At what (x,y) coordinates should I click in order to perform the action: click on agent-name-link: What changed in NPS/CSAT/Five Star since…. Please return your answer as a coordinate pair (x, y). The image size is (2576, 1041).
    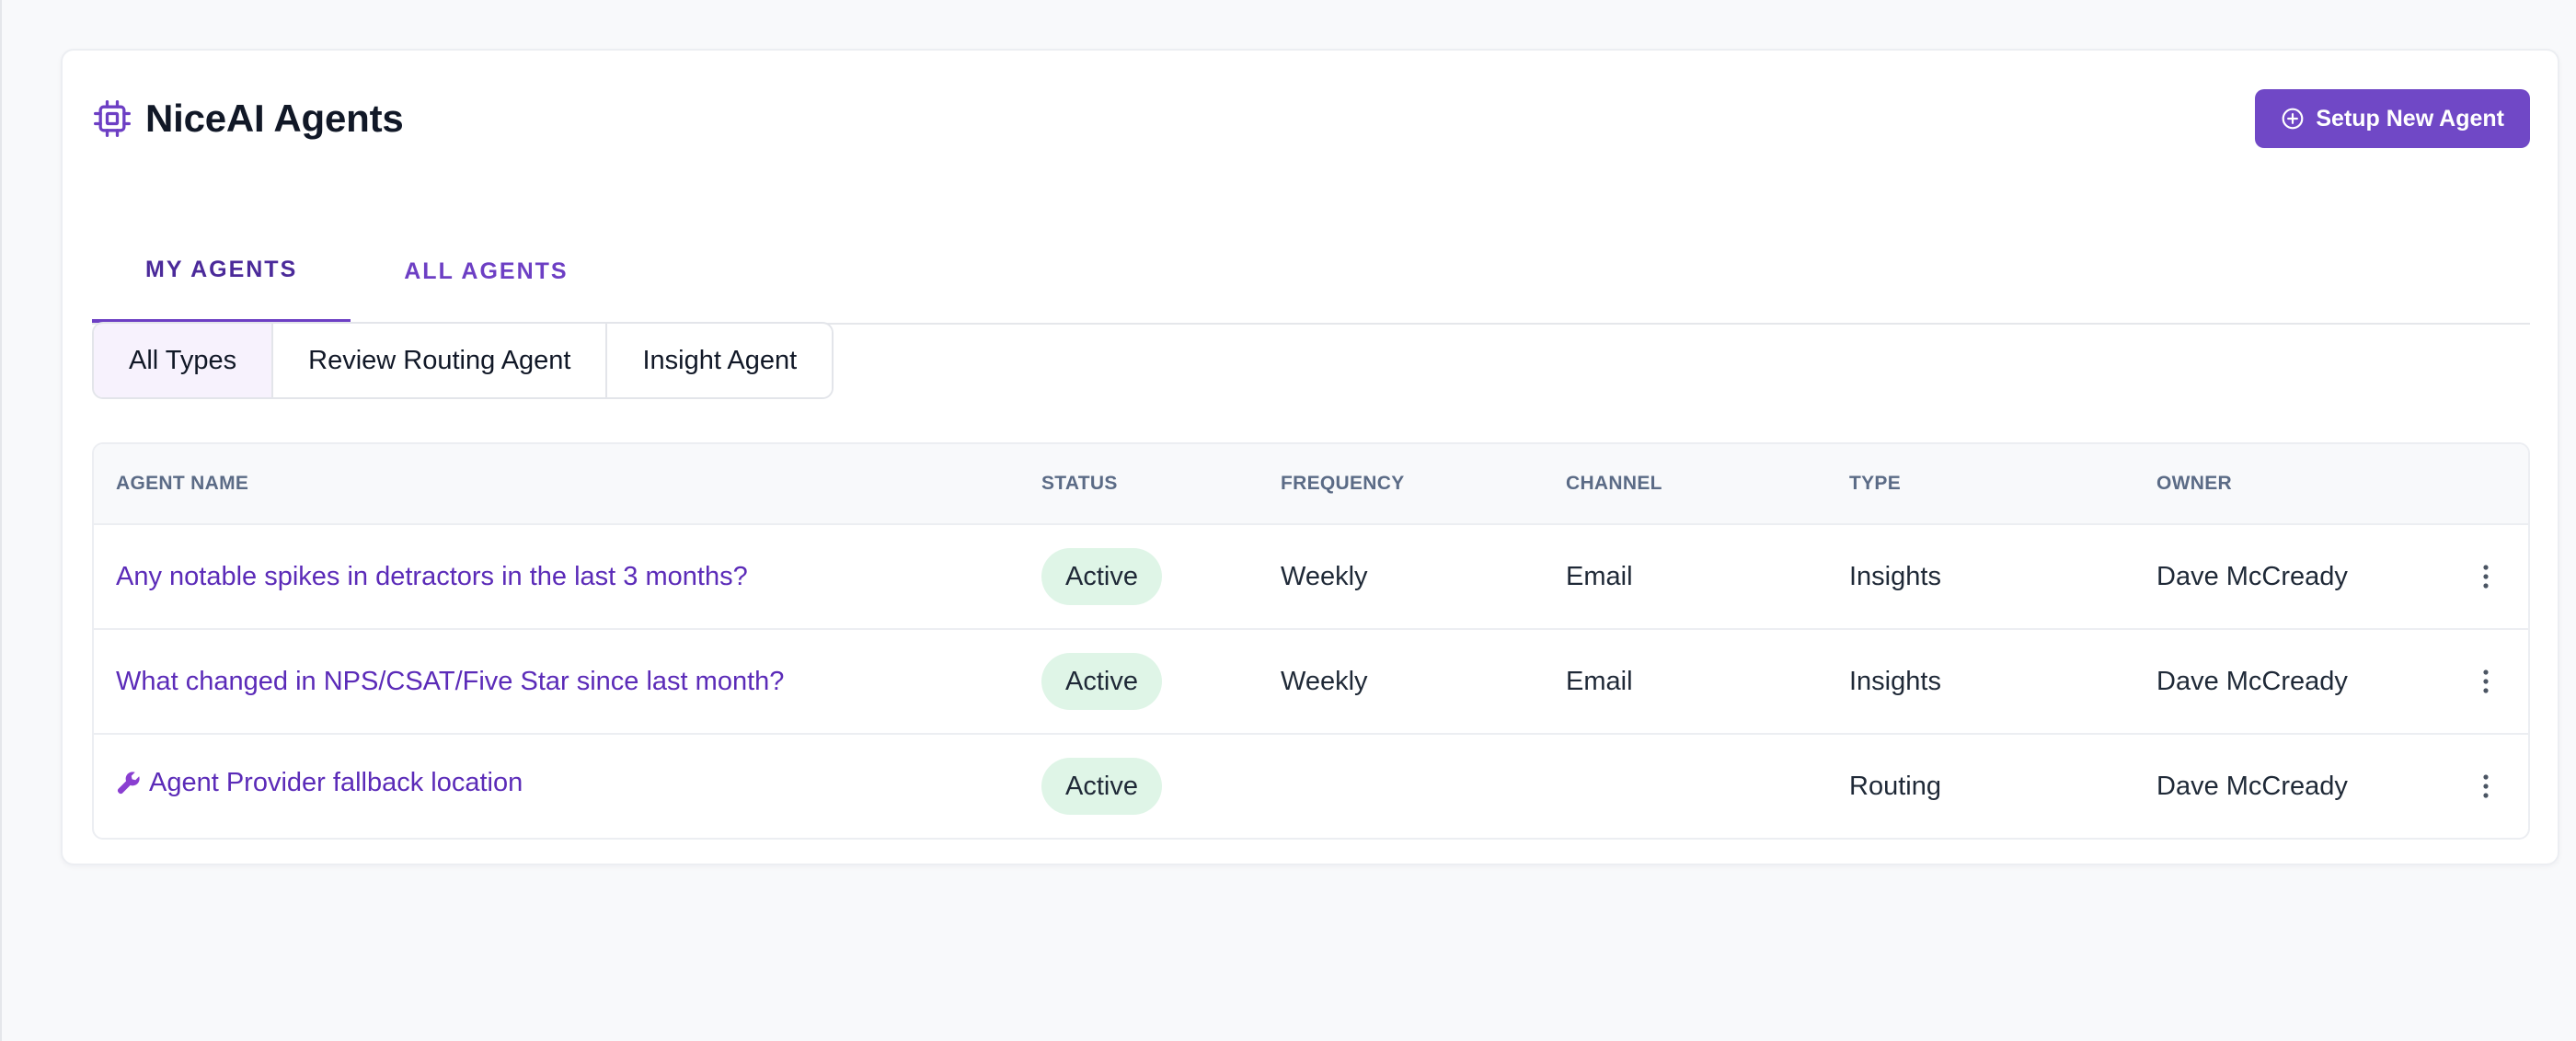
    Looking at the image, I should click on (450, 682).